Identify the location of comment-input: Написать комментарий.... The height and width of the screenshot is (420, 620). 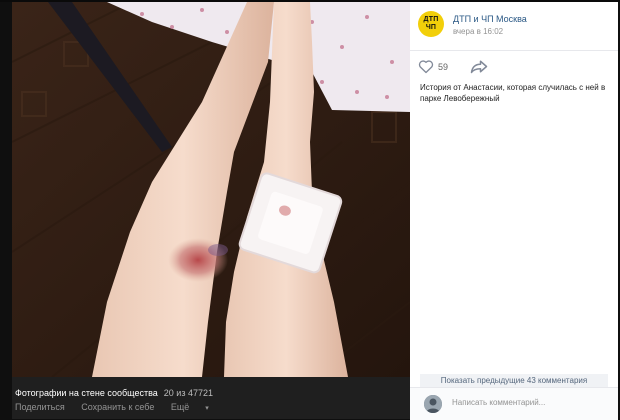
(498, 402).